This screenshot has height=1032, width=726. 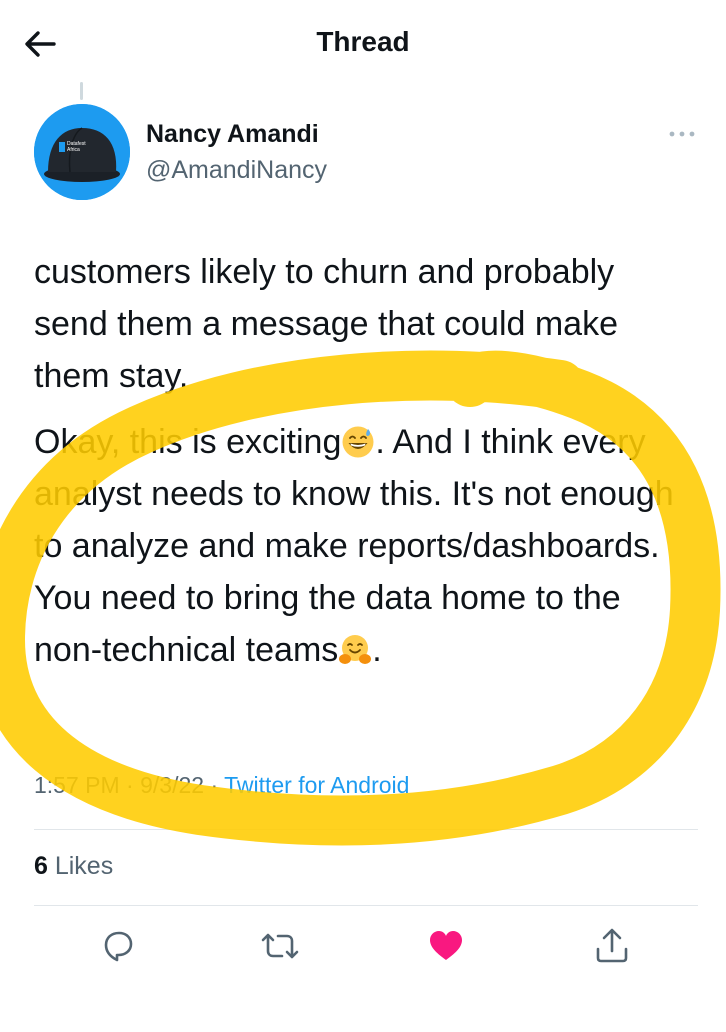 I want to click on heart-icon, so click(x=446, y=945).